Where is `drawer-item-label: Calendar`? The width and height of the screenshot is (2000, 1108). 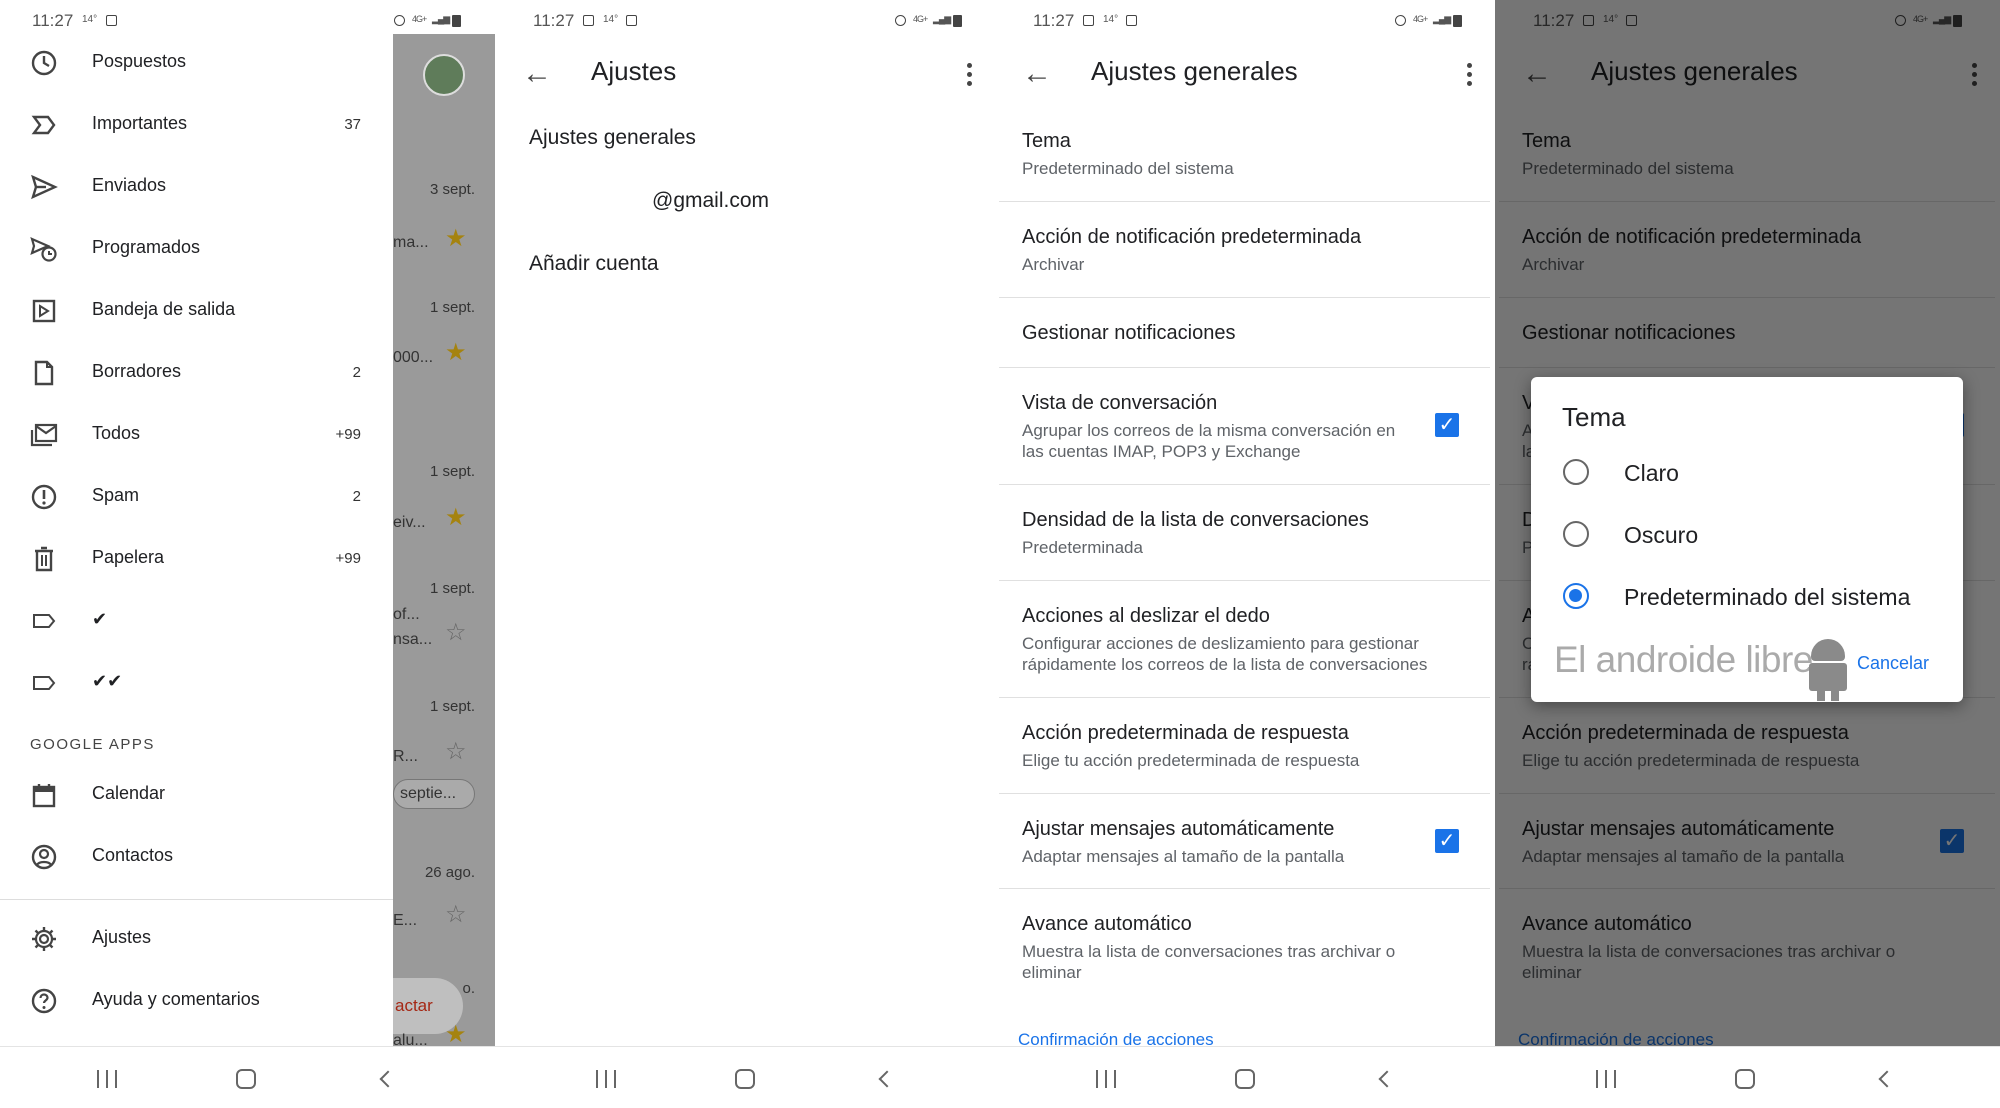
drawer-item-label: Calendar is located at coordinates (129, 793).